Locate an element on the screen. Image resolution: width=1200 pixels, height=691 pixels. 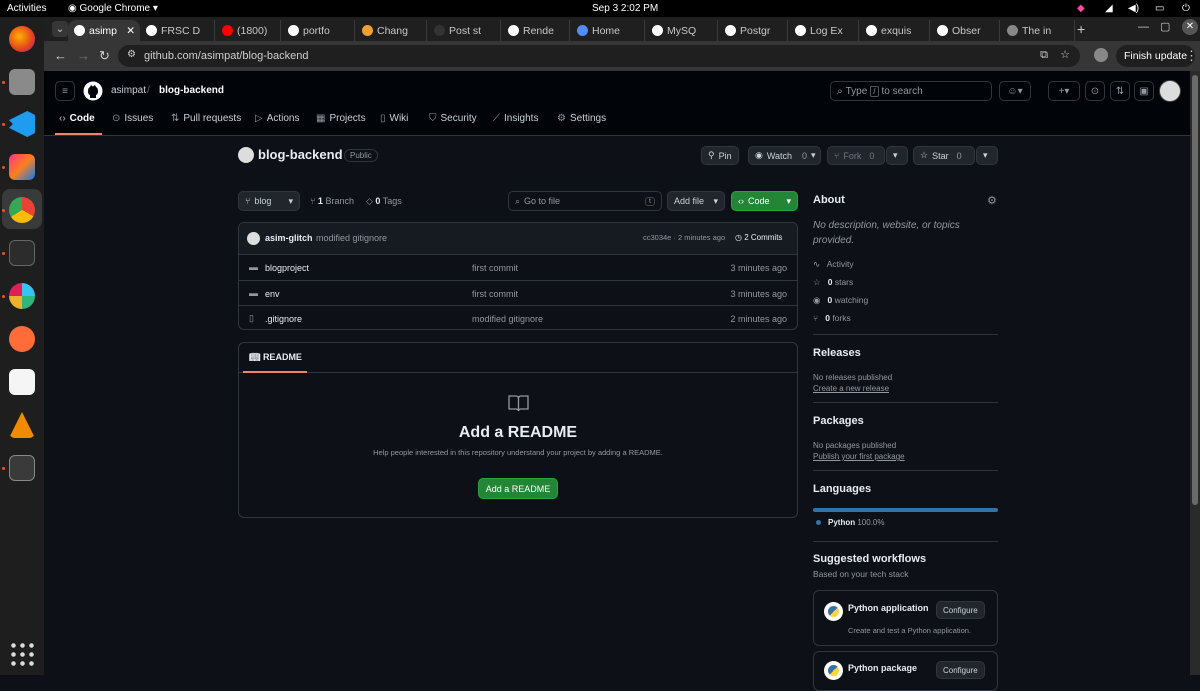
tab-insights: ⟋ Insights is located at coordinates (515, 118).